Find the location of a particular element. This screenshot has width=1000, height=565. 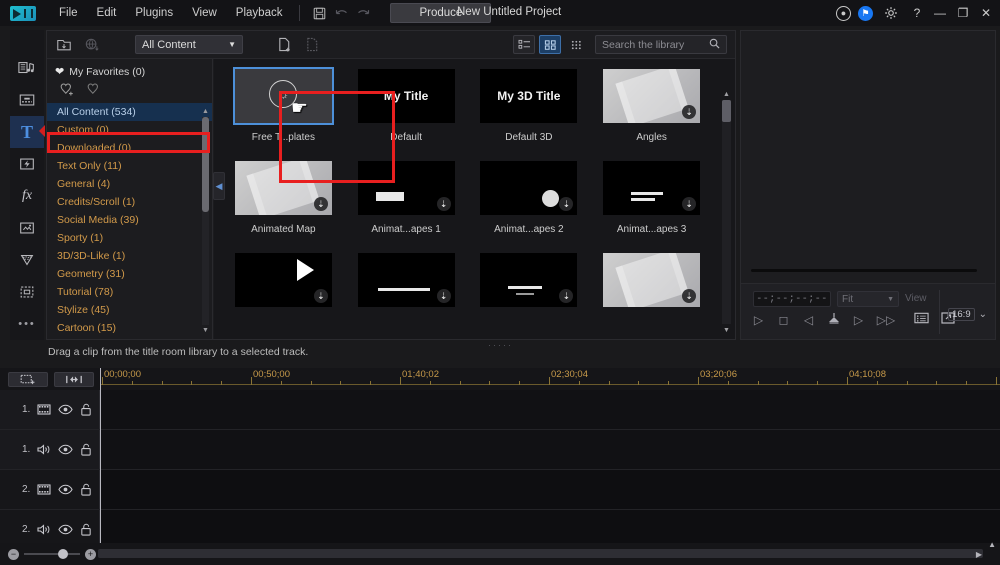

help-button: ? is located at coordinates (917, 13).